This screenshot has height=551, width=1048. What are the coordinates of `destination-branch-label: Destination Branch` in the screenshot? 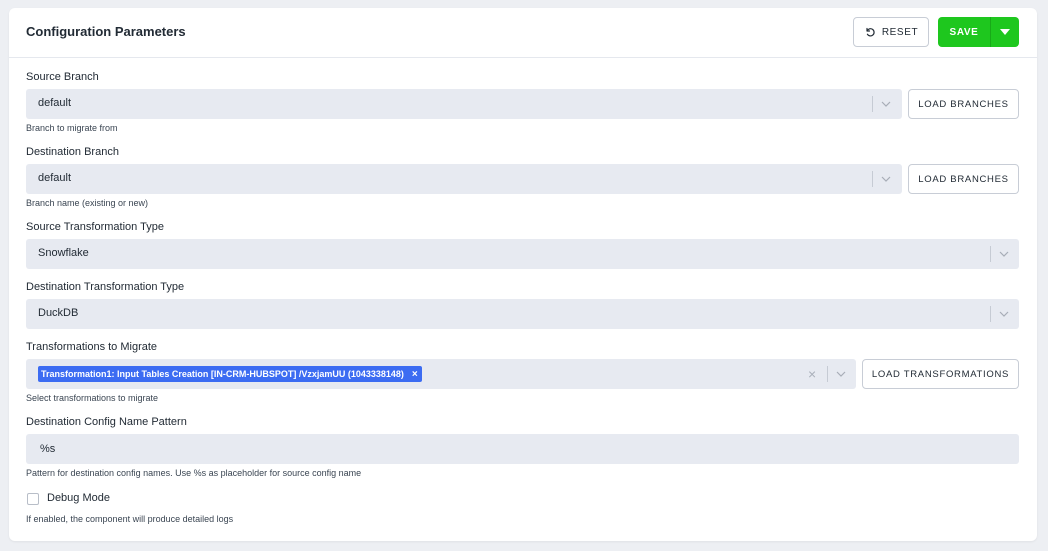 It's located at (72, 152).